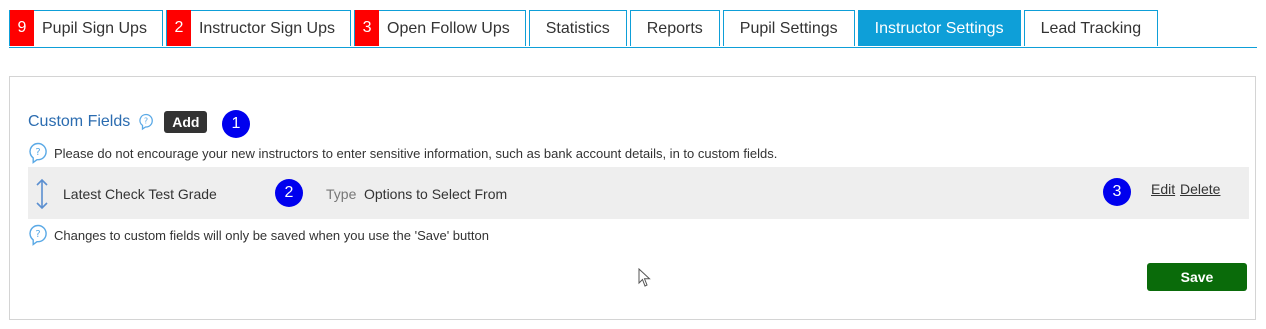 The height and width of the screenshot is (329, 1266). I want to click on field-name: Latest Check Test Grade, so click(140, 194).